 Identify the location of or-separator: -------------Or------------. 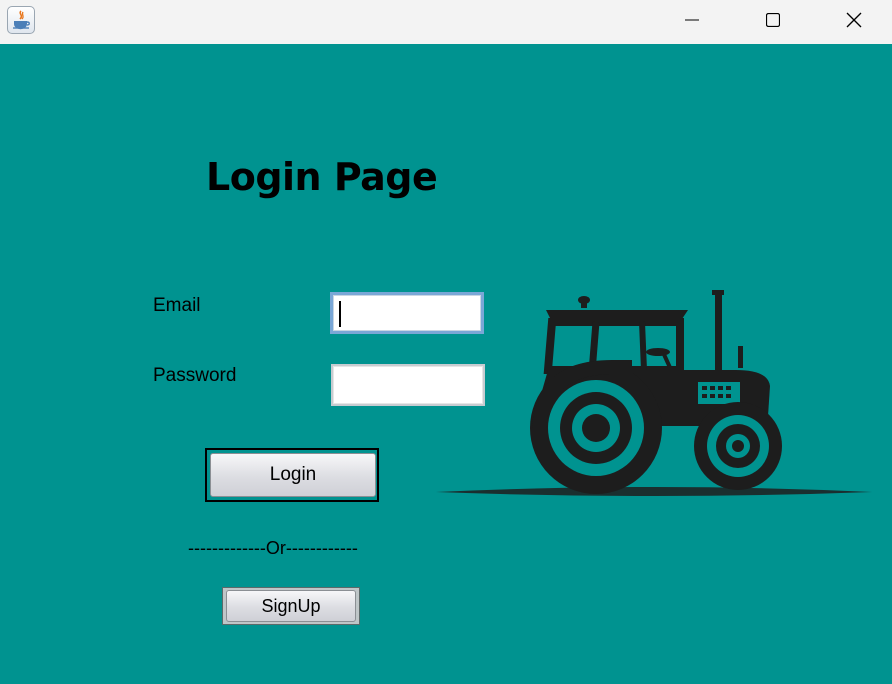
(273, 548).